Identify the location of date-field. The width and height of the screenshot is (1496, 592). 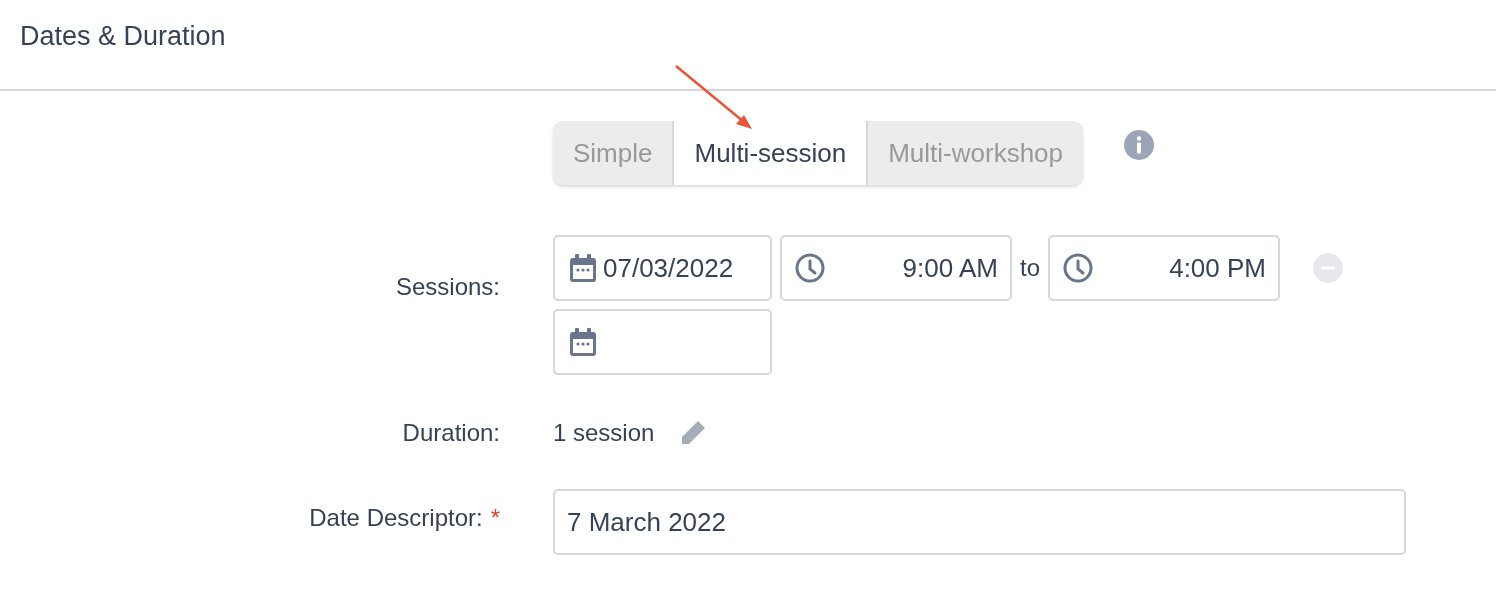
(662, 342).